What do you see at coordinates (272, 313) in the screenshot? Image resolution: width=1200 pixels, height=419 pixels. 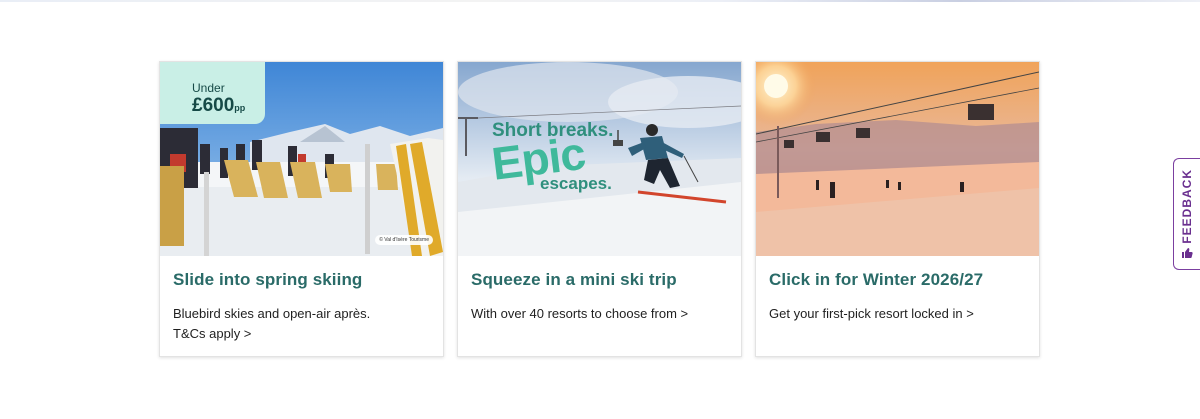 I see `card-description: Bluebird skies and open-air après.` at bounding box center [272, 313].